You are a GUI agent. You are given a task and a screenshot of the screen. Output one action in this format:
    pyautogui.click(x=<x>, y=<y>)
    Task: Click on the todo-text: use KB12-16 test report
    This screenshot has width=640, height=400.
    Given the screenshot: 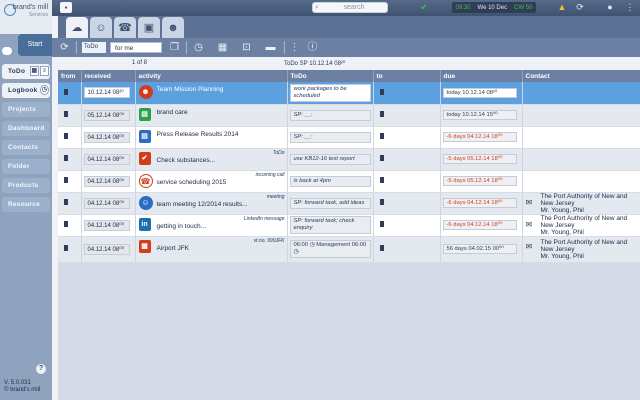 What is the action you would take?
    pyautogui.click(x=330, y=159)
    